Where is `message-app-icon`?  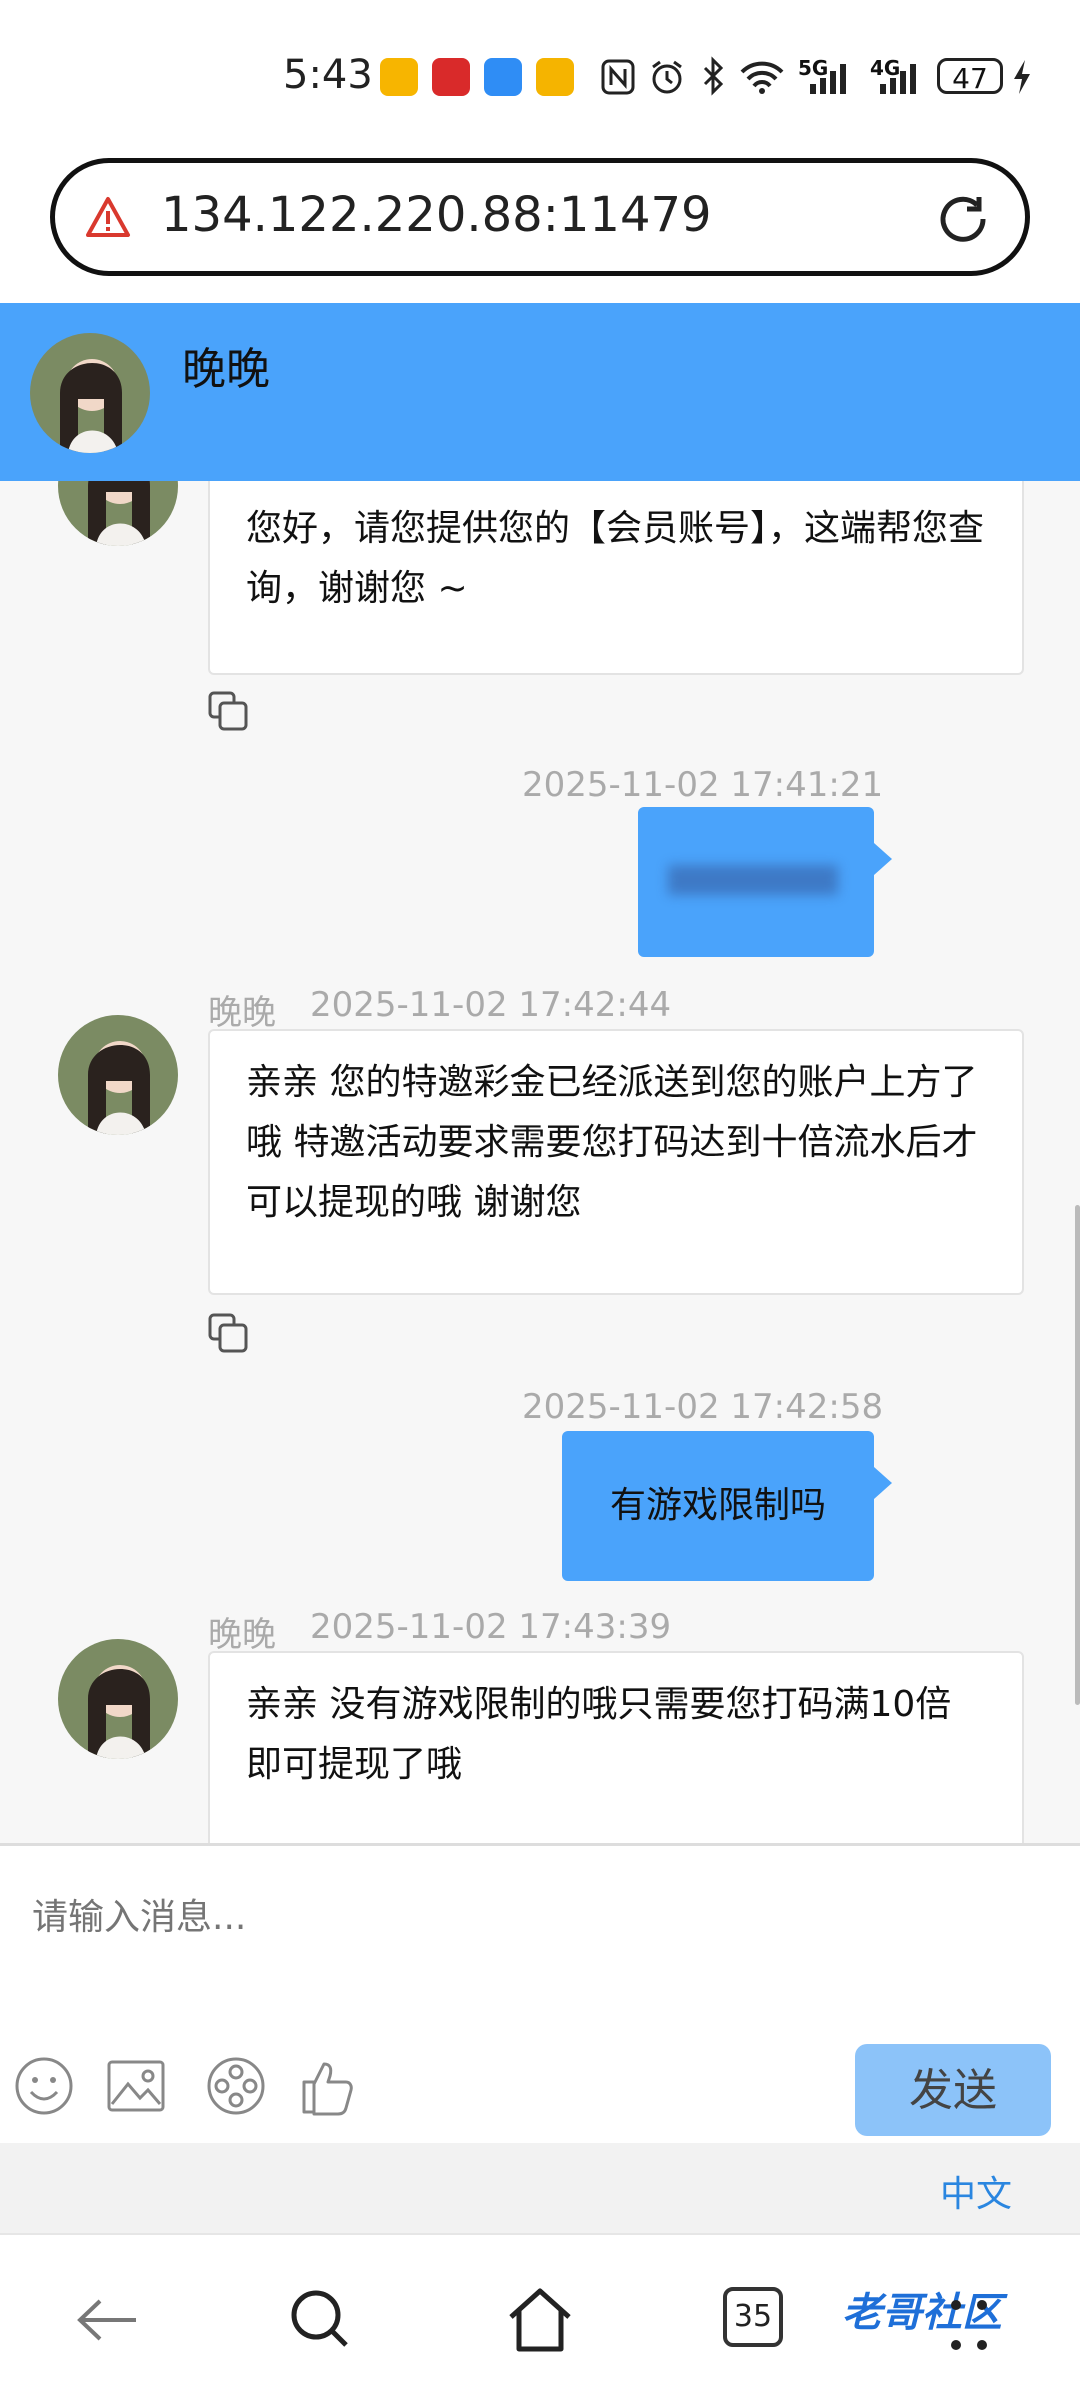 message-app-icon is located at coordinates (503, 77).